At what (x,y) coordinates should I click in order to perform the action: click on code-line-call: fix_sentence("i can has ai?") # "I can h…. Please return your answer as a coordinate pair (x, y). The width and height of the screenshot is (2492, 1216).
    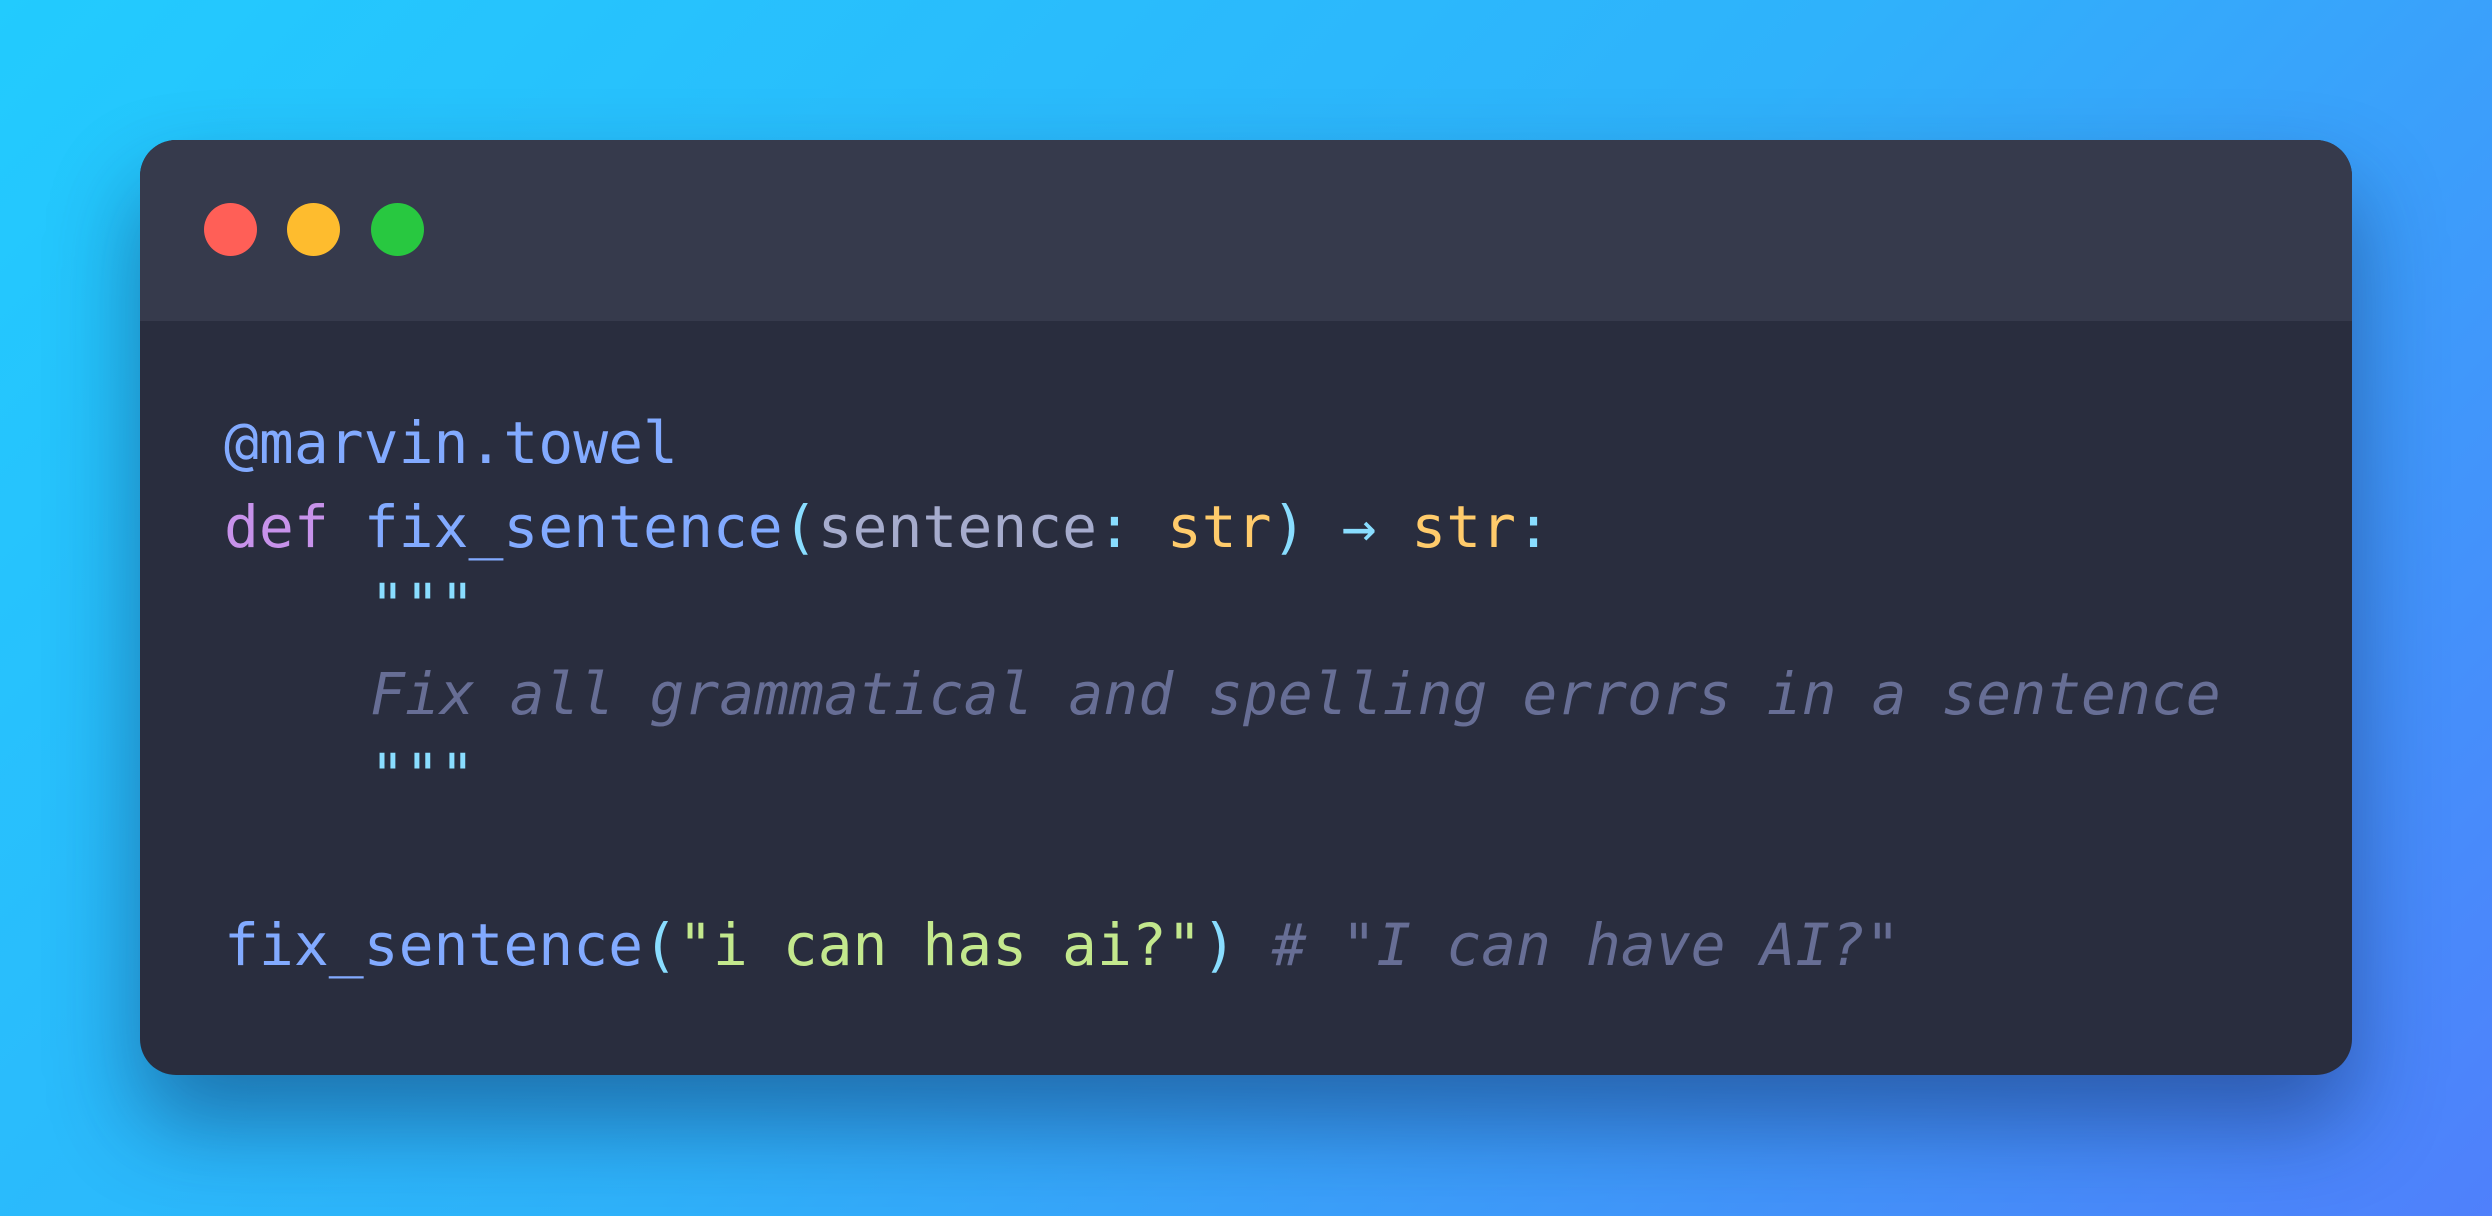
    Looking at the image, I should click on (1062, 945).